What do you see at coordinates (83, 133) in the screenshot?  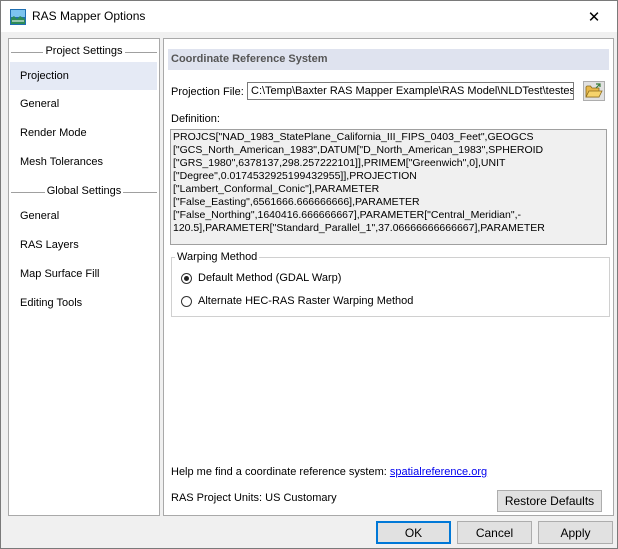 I see `sidebar-item-render-mode: Render Mode` at bounding box center [83, 133].